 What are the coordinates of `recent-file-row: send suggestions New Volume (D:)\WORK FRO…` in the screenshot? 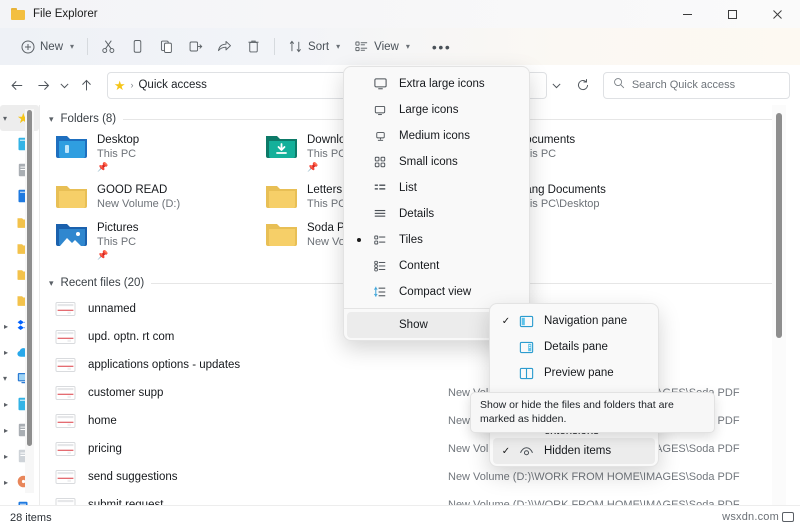 It's located at (420, 477).